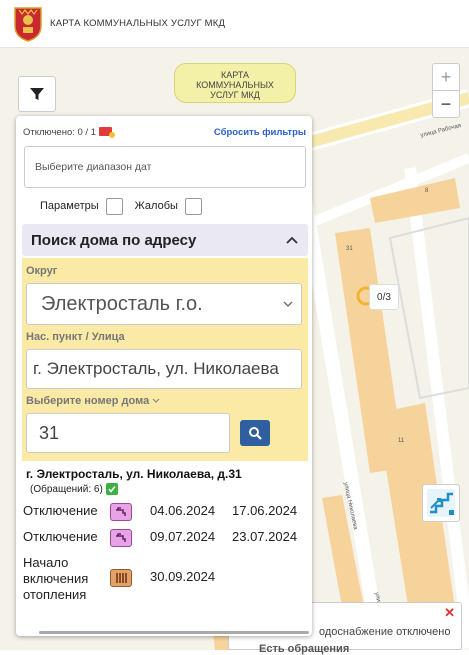 This screenshot has width=469, height=655. I want to click on search-button, so click(255, 433).